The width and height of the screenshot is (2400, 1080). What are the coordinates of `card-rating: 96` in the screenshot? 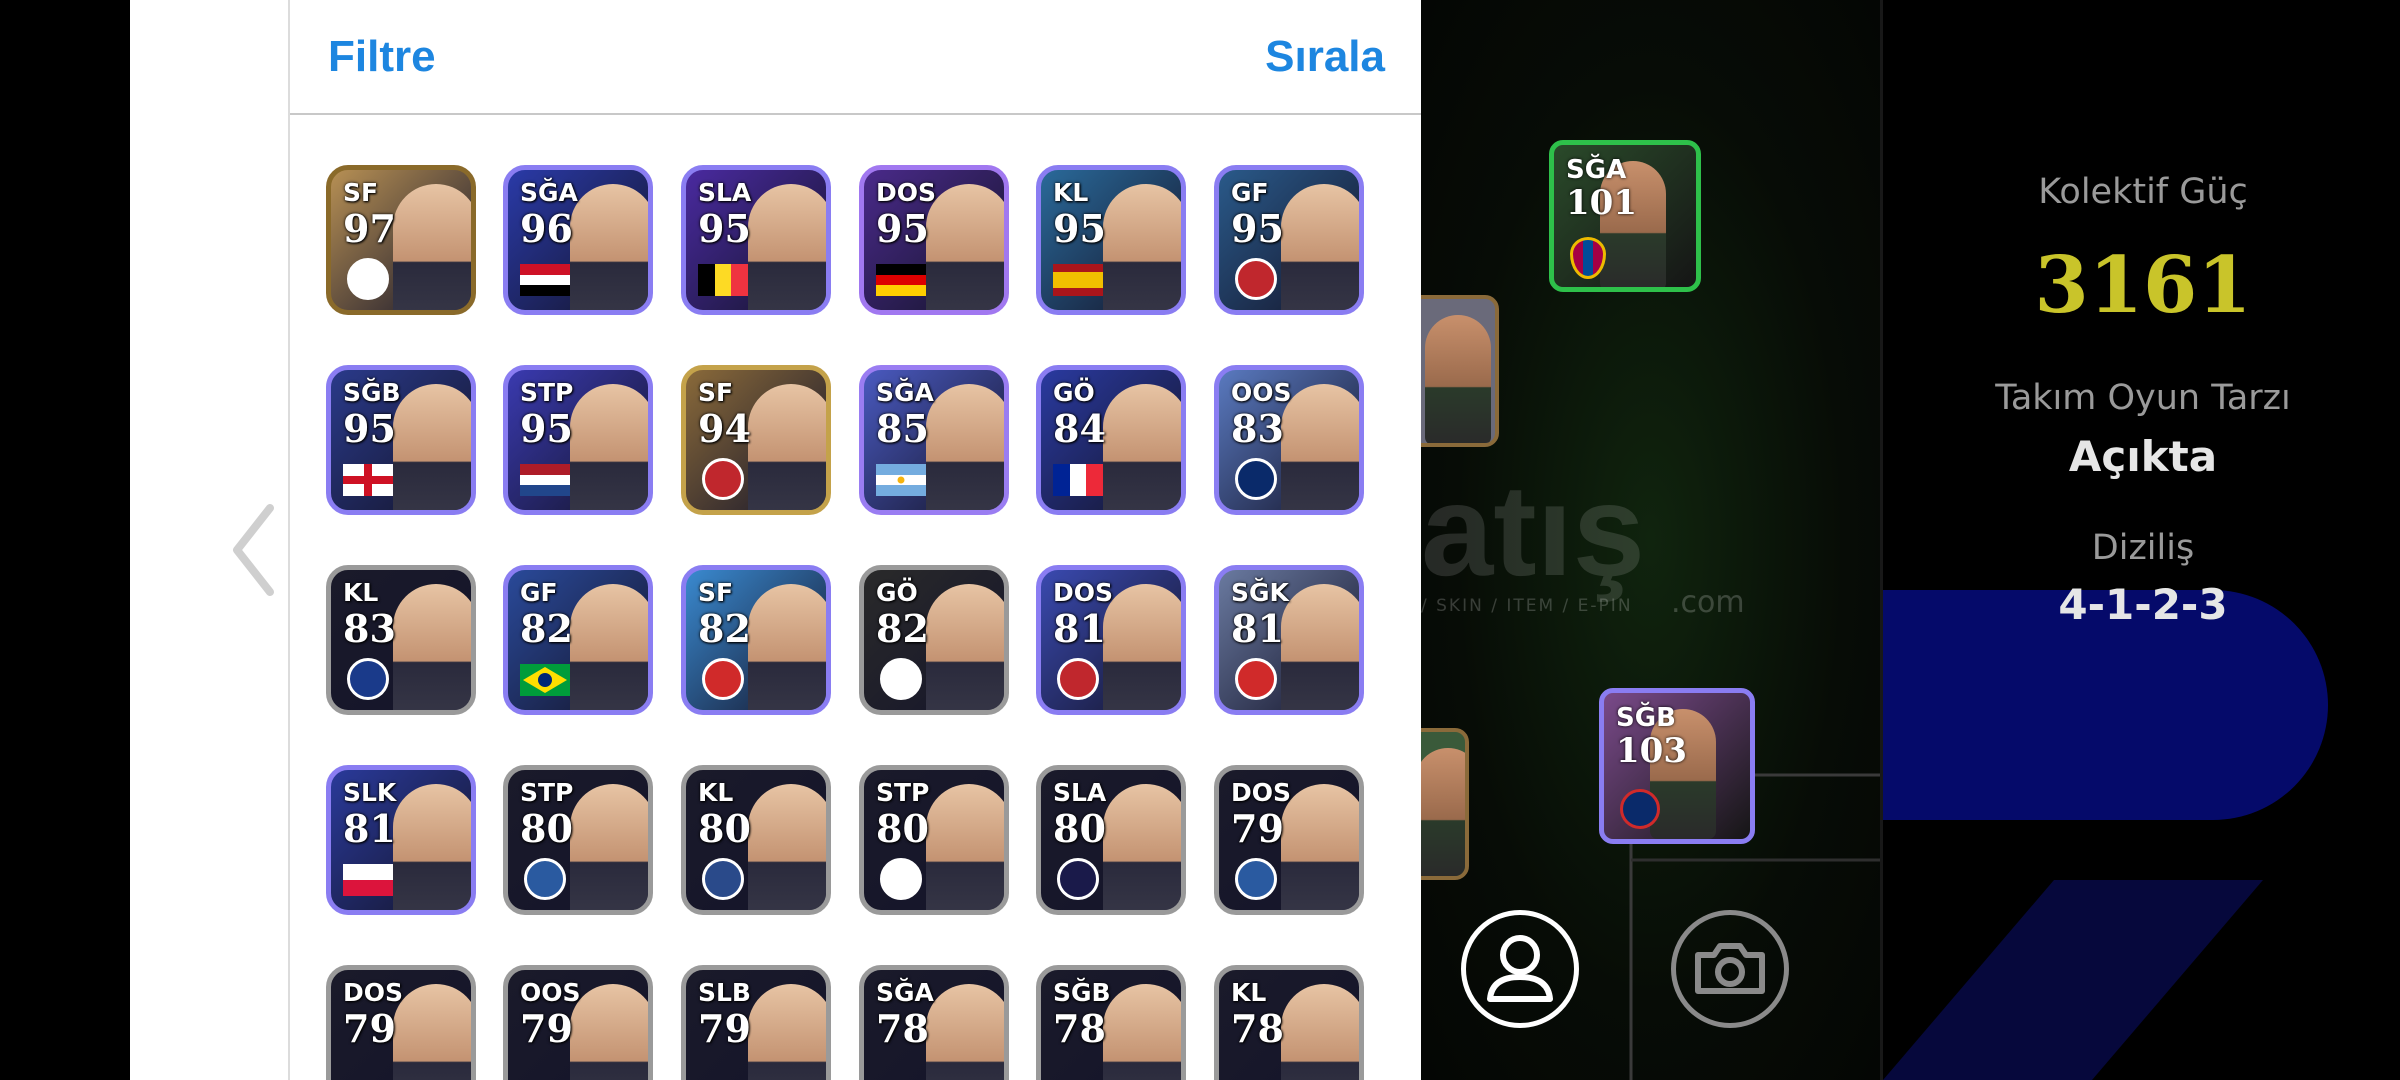 It's located at (546, 228).